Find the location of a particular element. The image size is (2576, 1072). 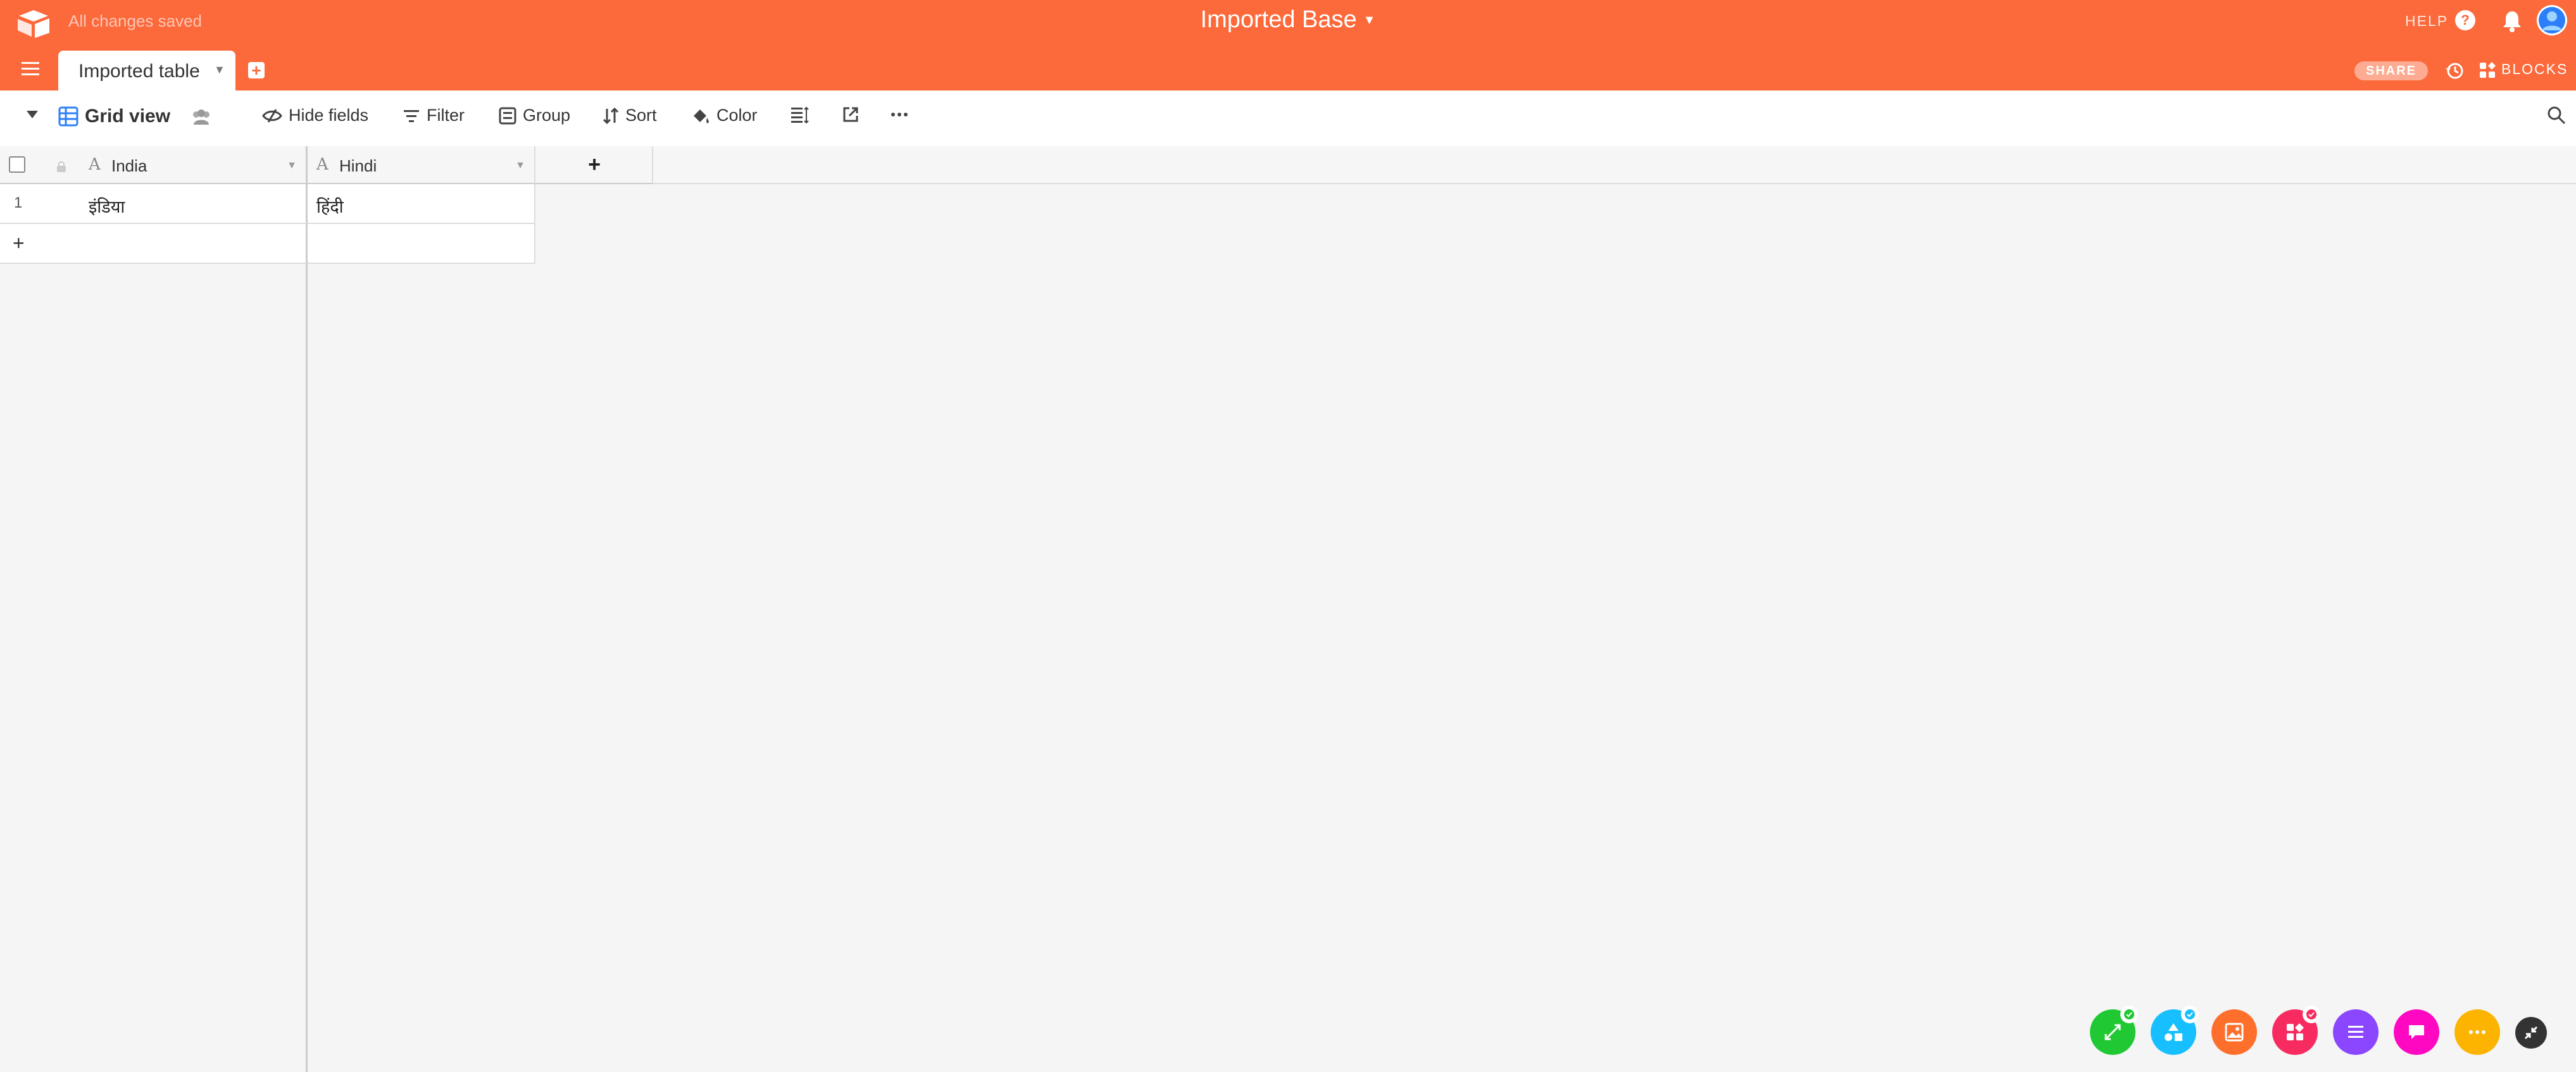

eye-slash-icon is located at coordinates (272, 116).